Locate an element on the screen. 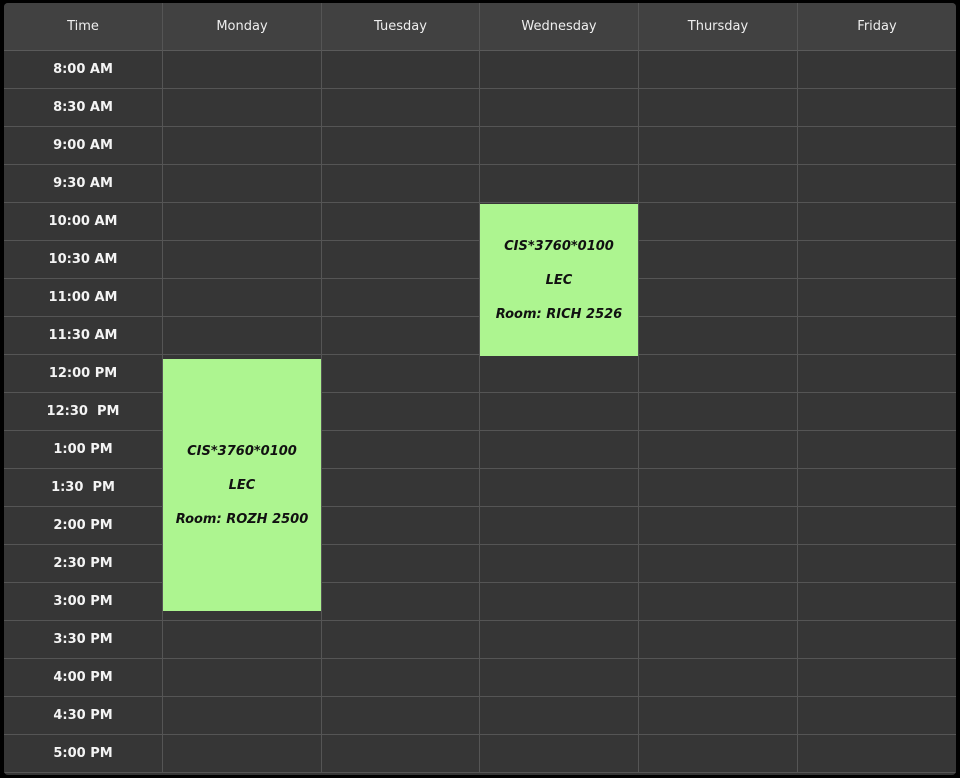  time-label: 1:30 PM is located at coordinates (83, 488).